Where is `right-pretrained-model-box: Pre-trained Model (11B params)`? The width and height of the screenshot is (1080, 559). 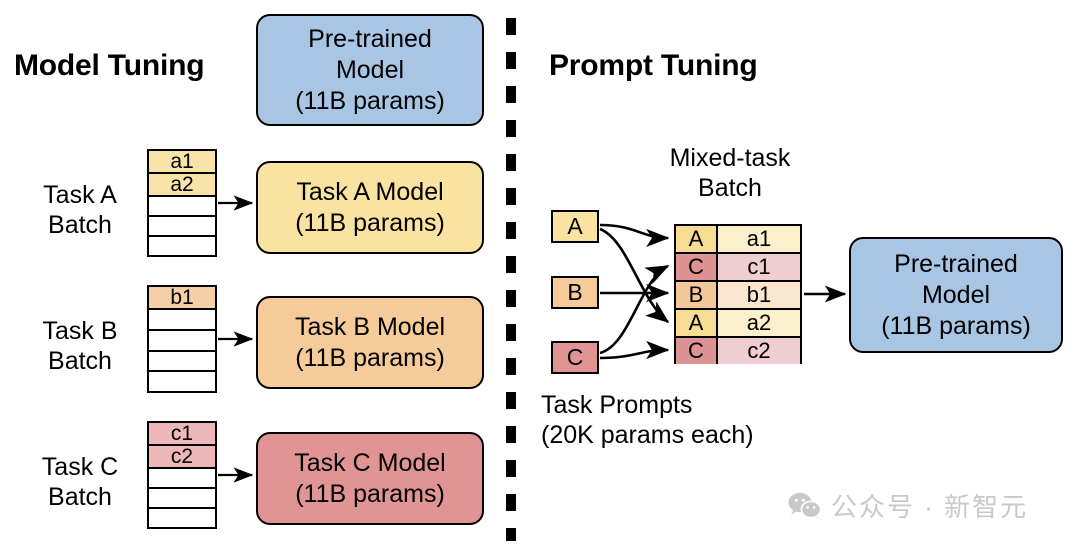
right-pretrained-model-box: Pre-trained Model (11B params) is located at coordinates (956, 295).